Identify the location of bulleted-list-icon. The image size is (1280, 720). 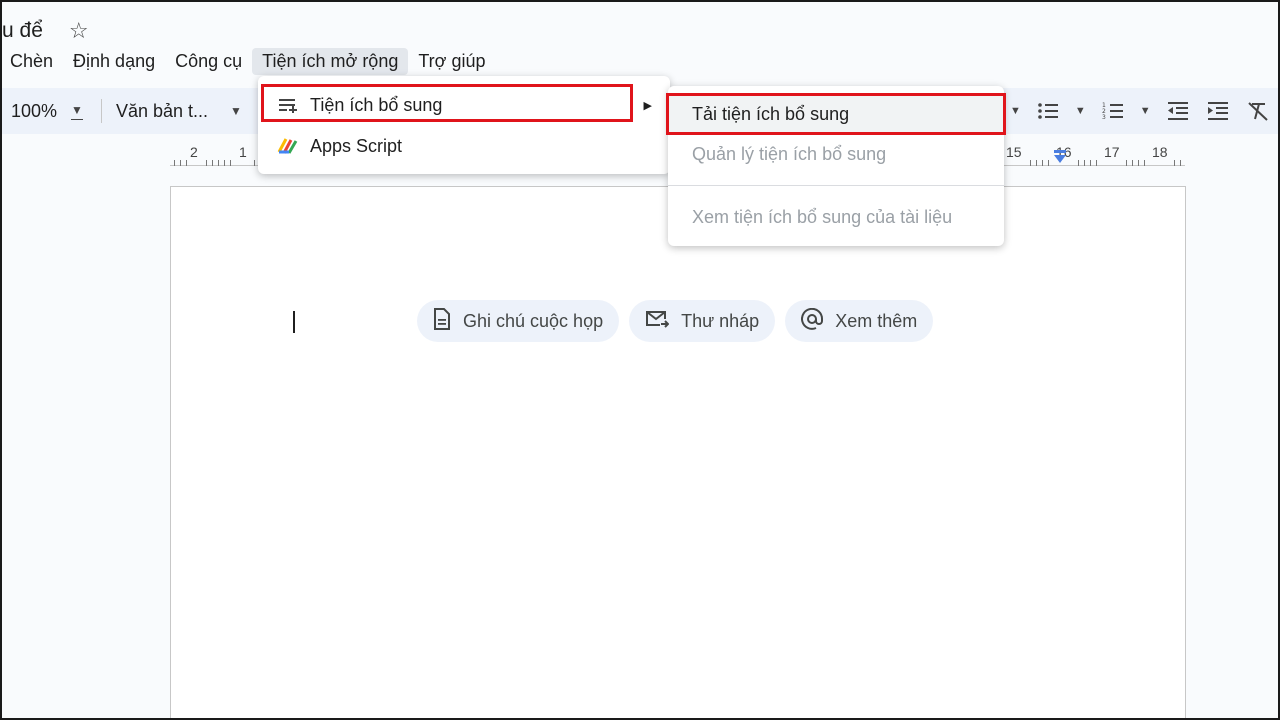
(1048, 111).